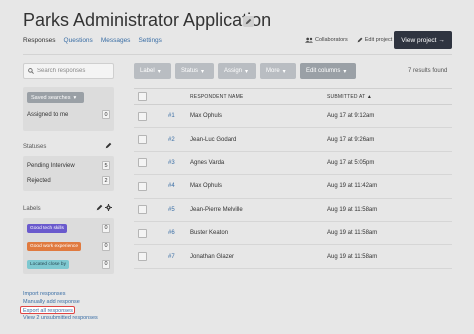 Image resolution: width=474 pixels, height=334 pixels. What do you see at coordinates (171, 233) in the screenshot?
I see `response-number-link: #6` at bounding box center [171, 233].